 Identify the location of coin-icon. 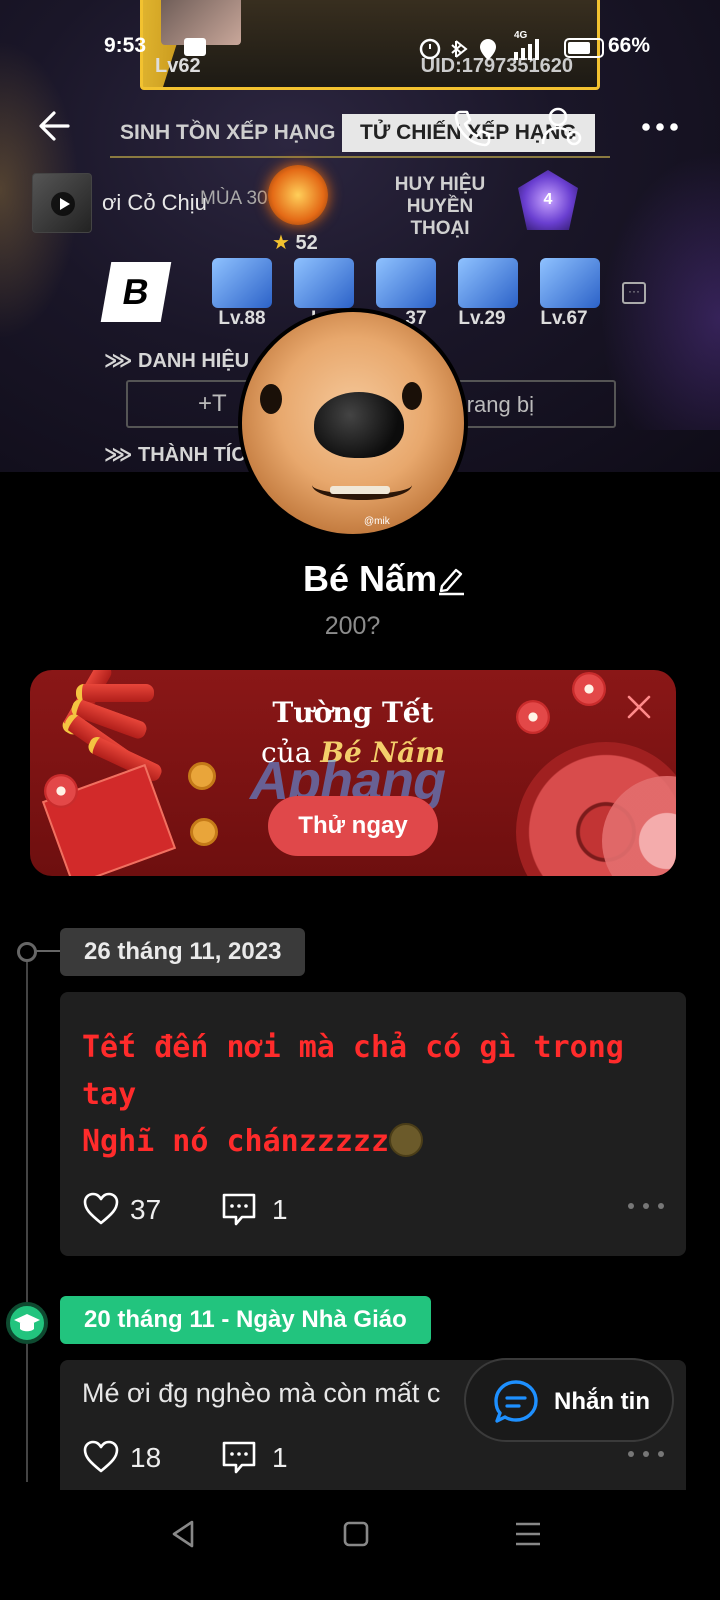
(204, 832).